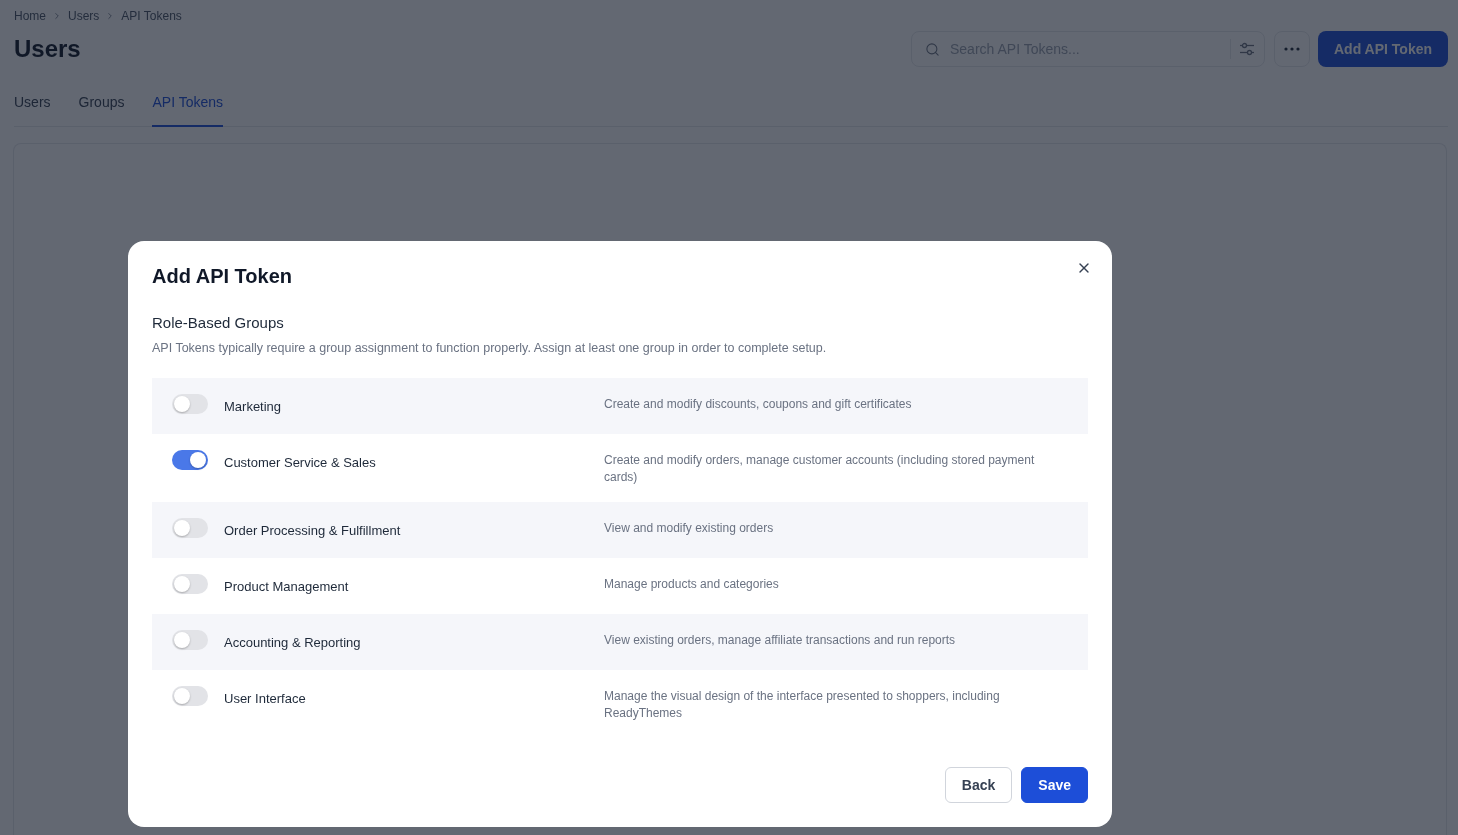  I want to click on tab: API Tokens, so click(188, 108).